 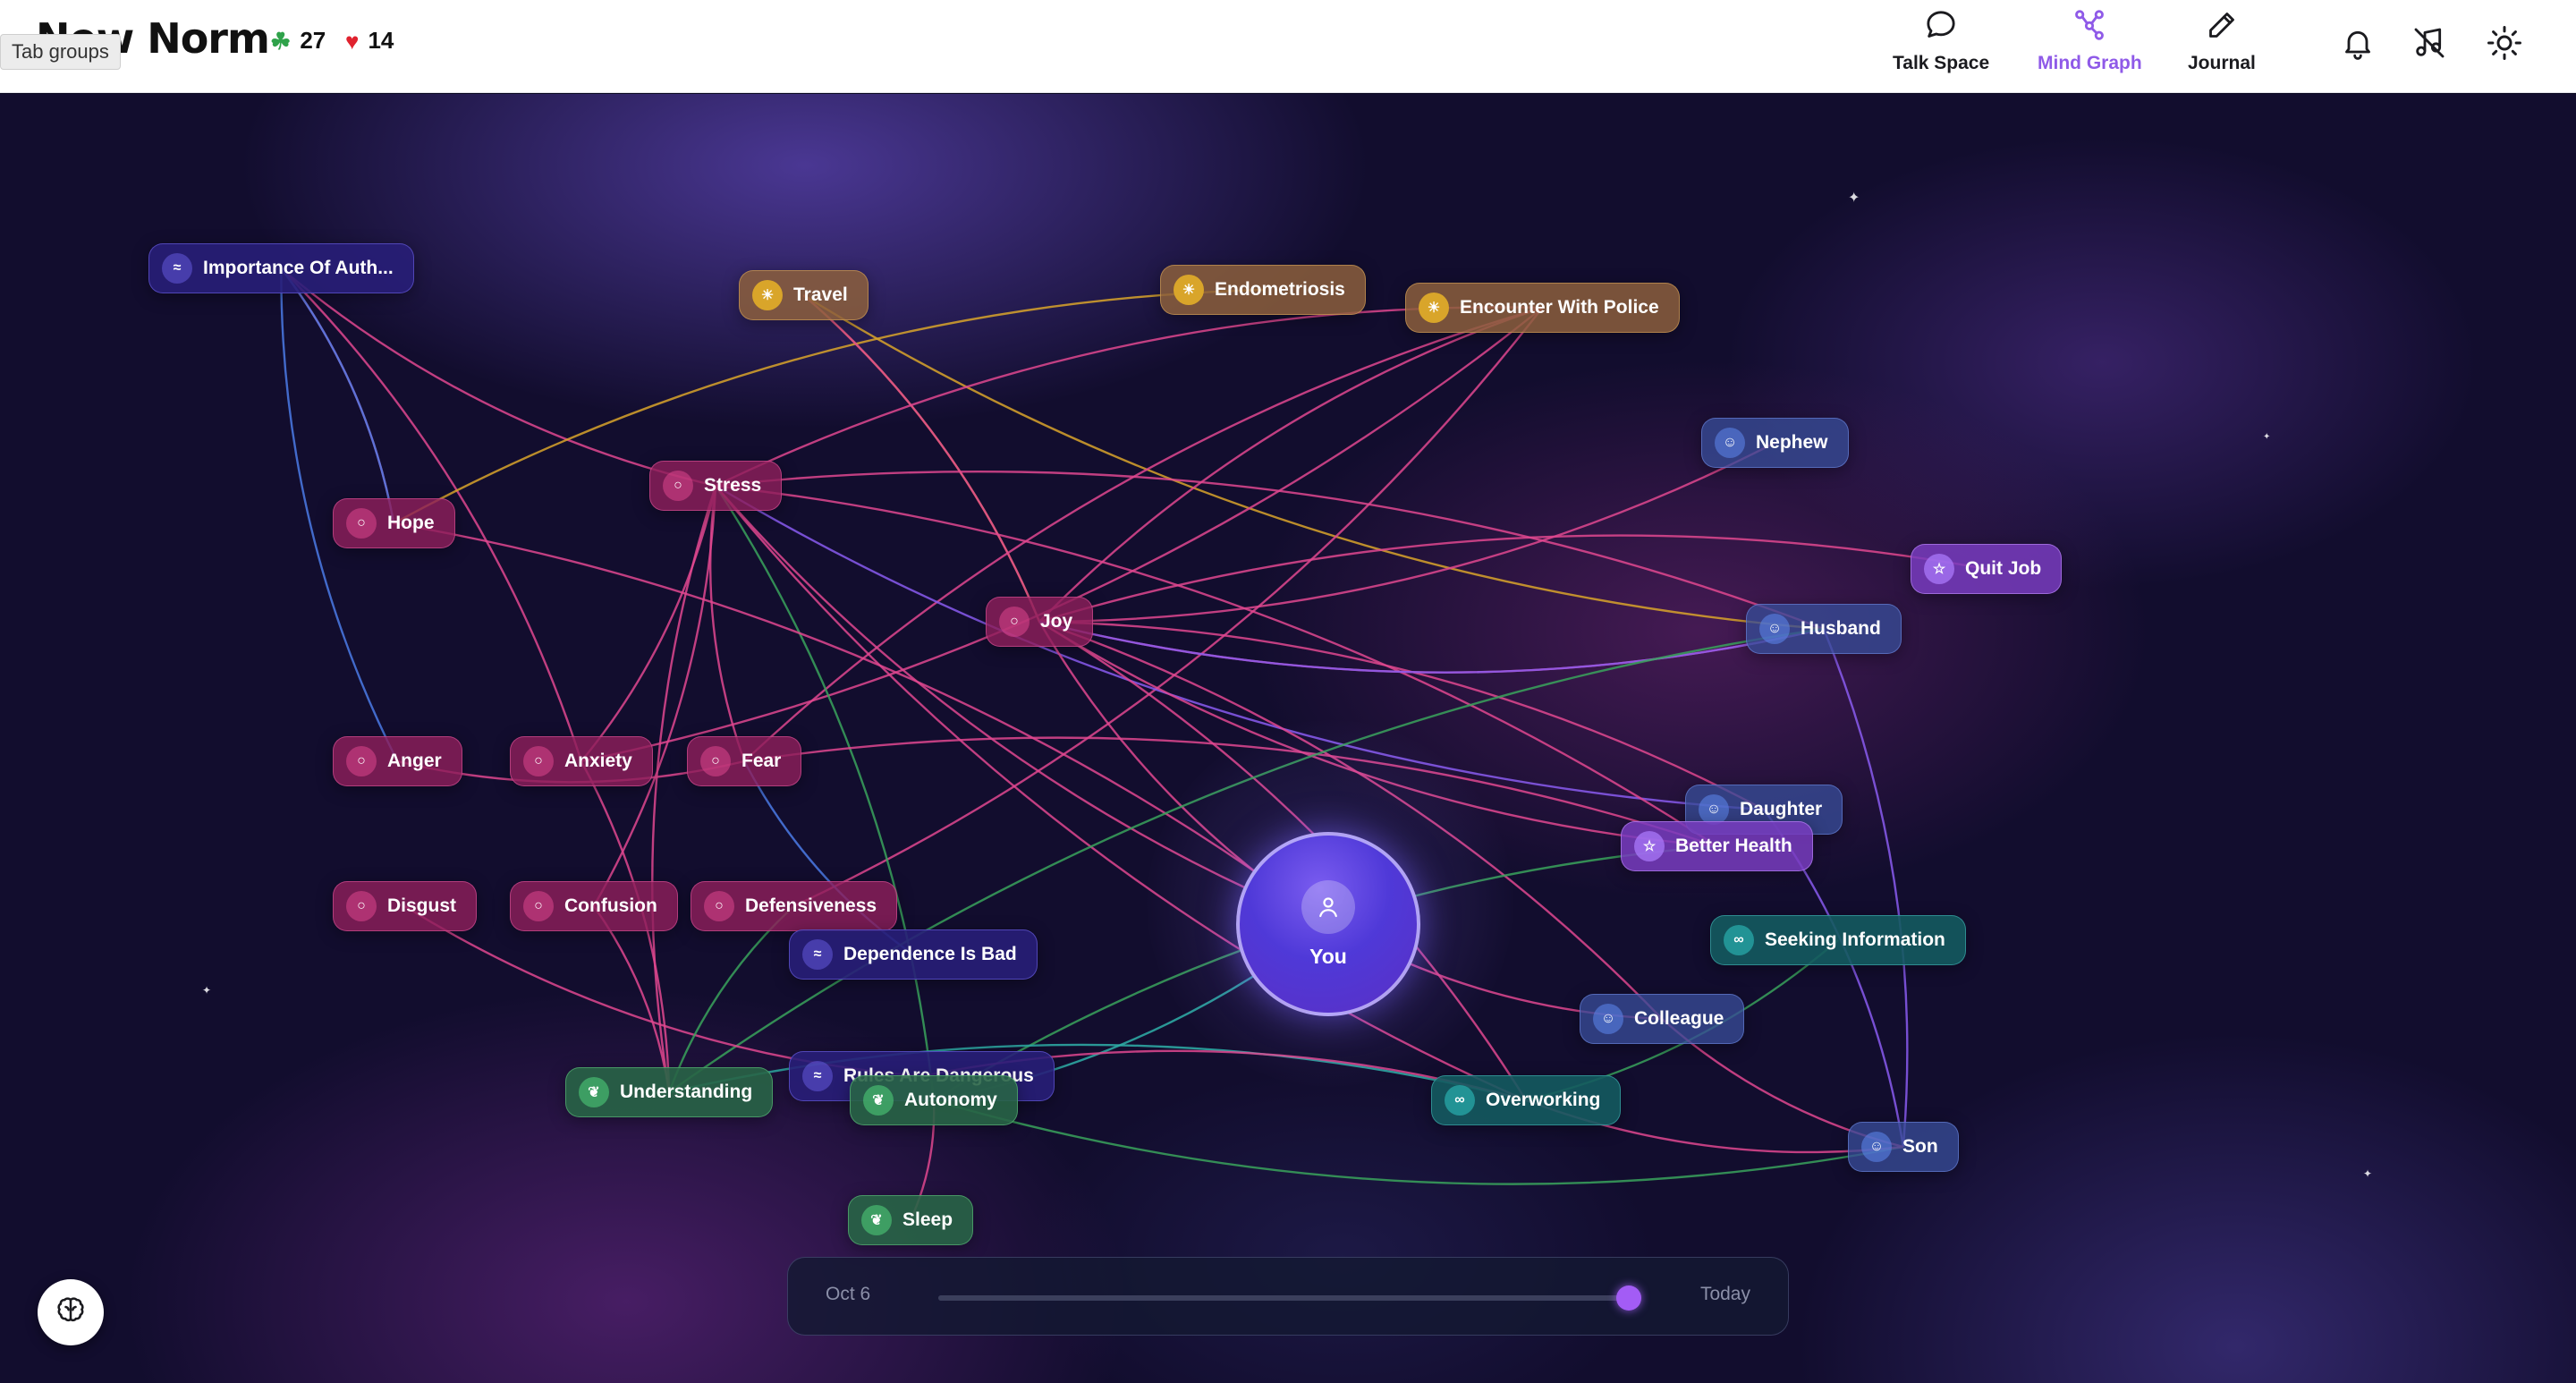 I want to click on node-joy: ○ Joy, so click(x=1040, y=622).